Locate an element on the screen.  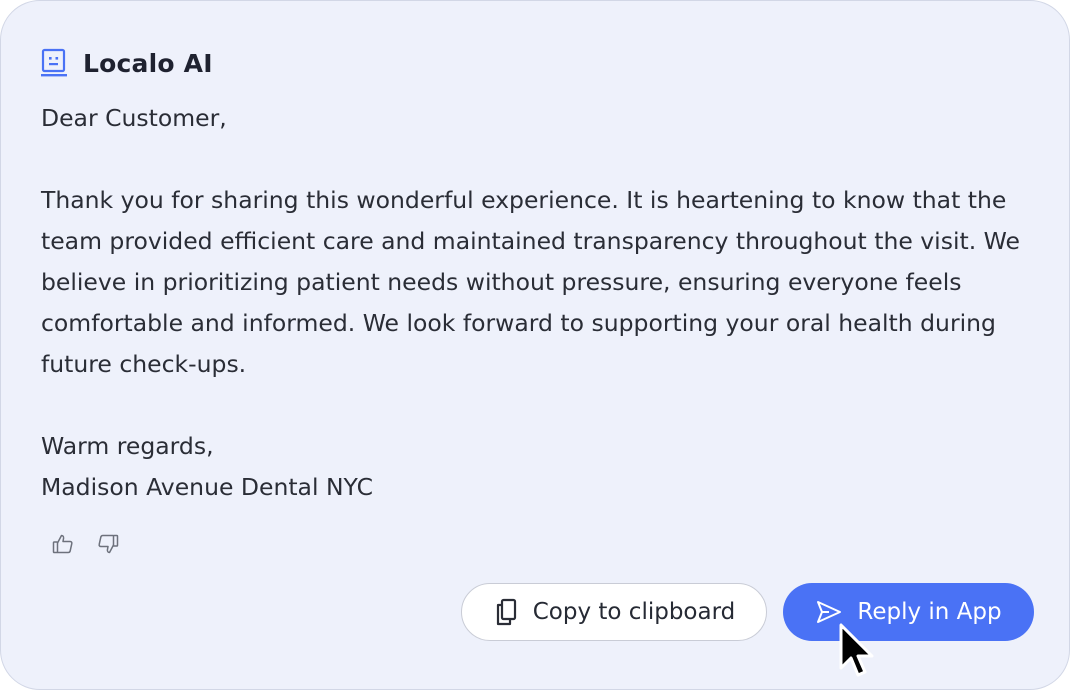
thumbs-down-button is located at coordinates (107, 543).